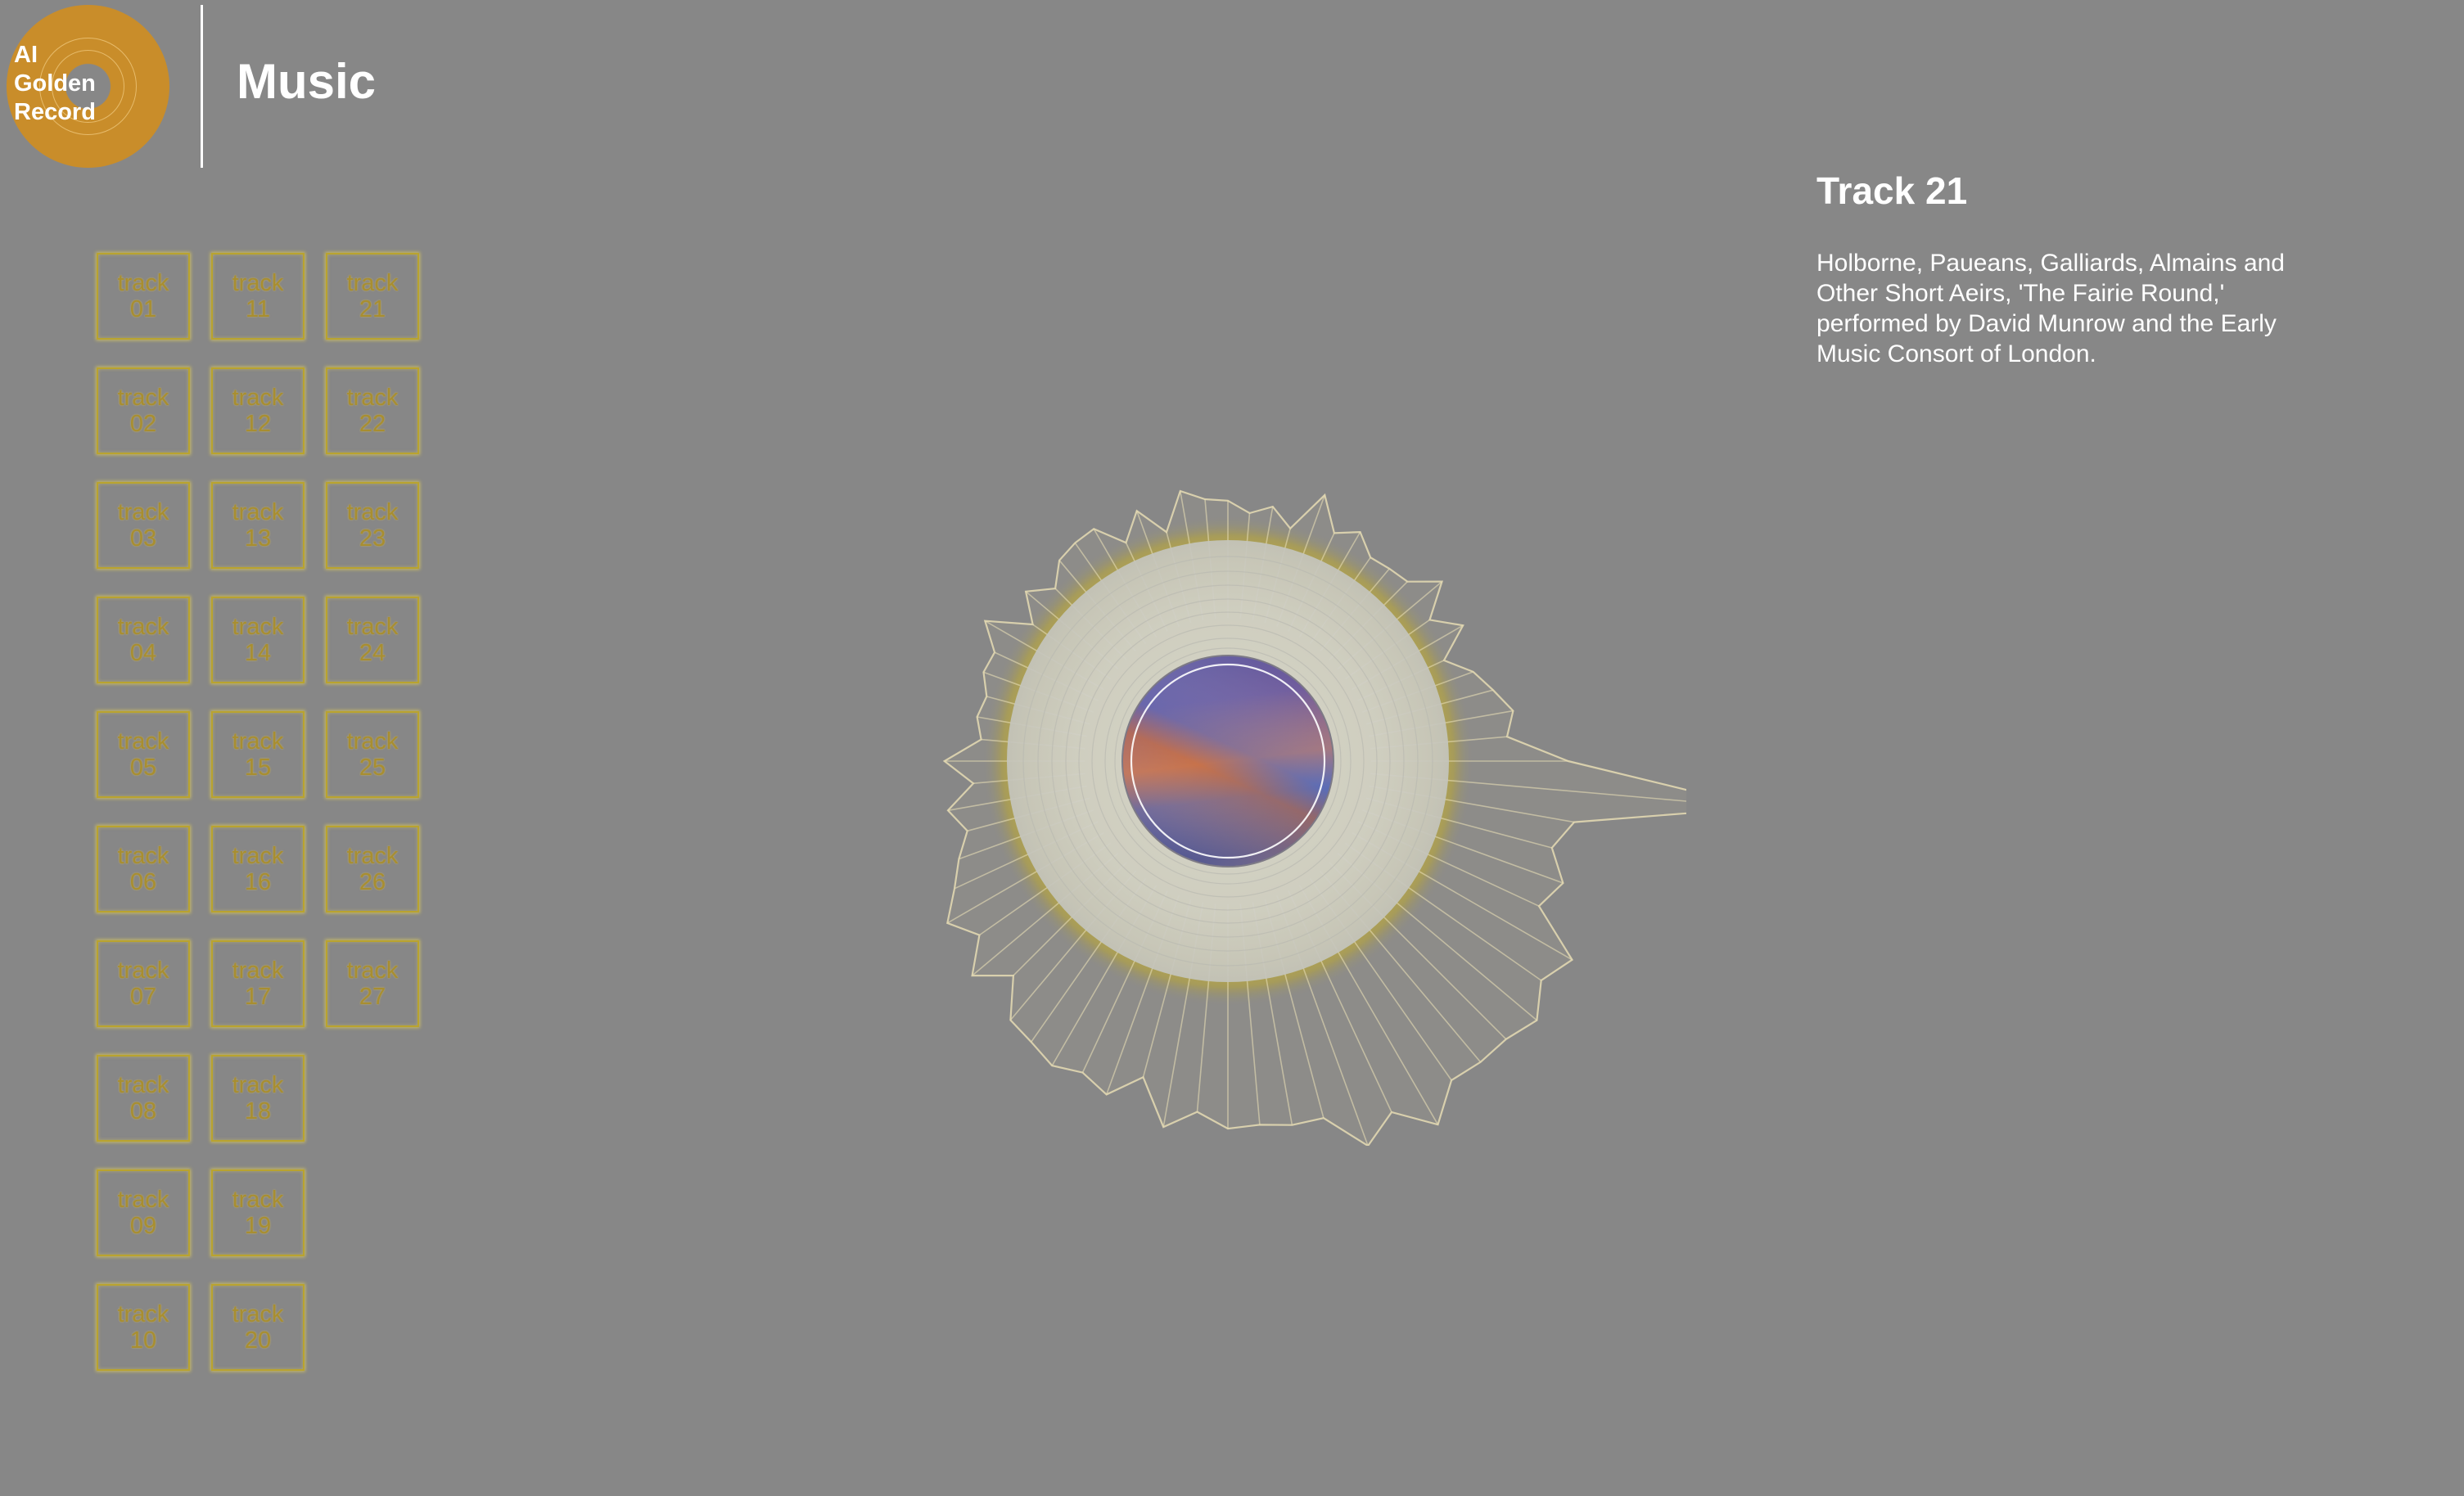 Image resolution: width=2464 pixels, height=1496 pixels. I want to click on track-button-label: track 08, so click(143, 1098).